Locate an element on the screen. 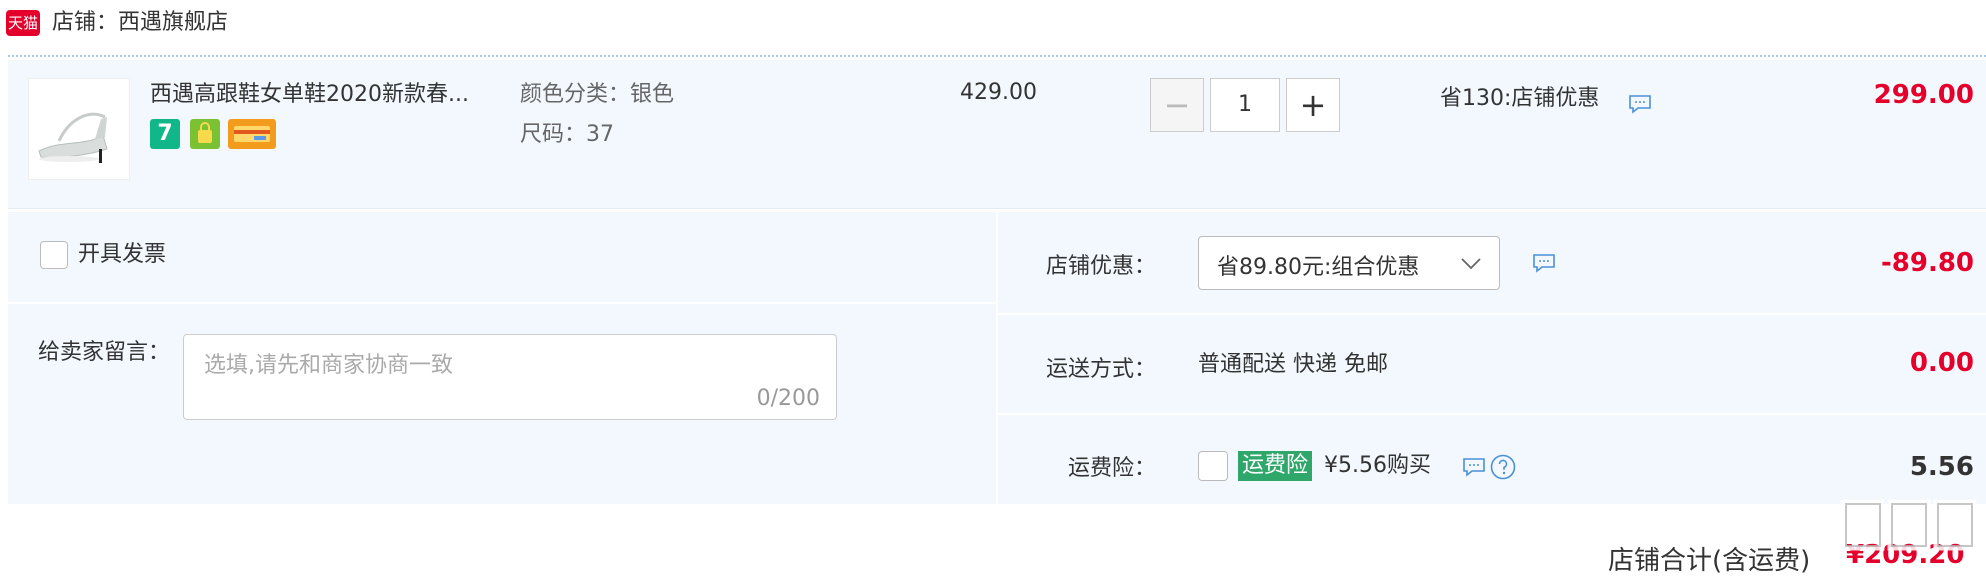 The width and height of the screenshot is (1986, 578). sku-color: 颜色分类：银色 is located at coordinates (597, 94).